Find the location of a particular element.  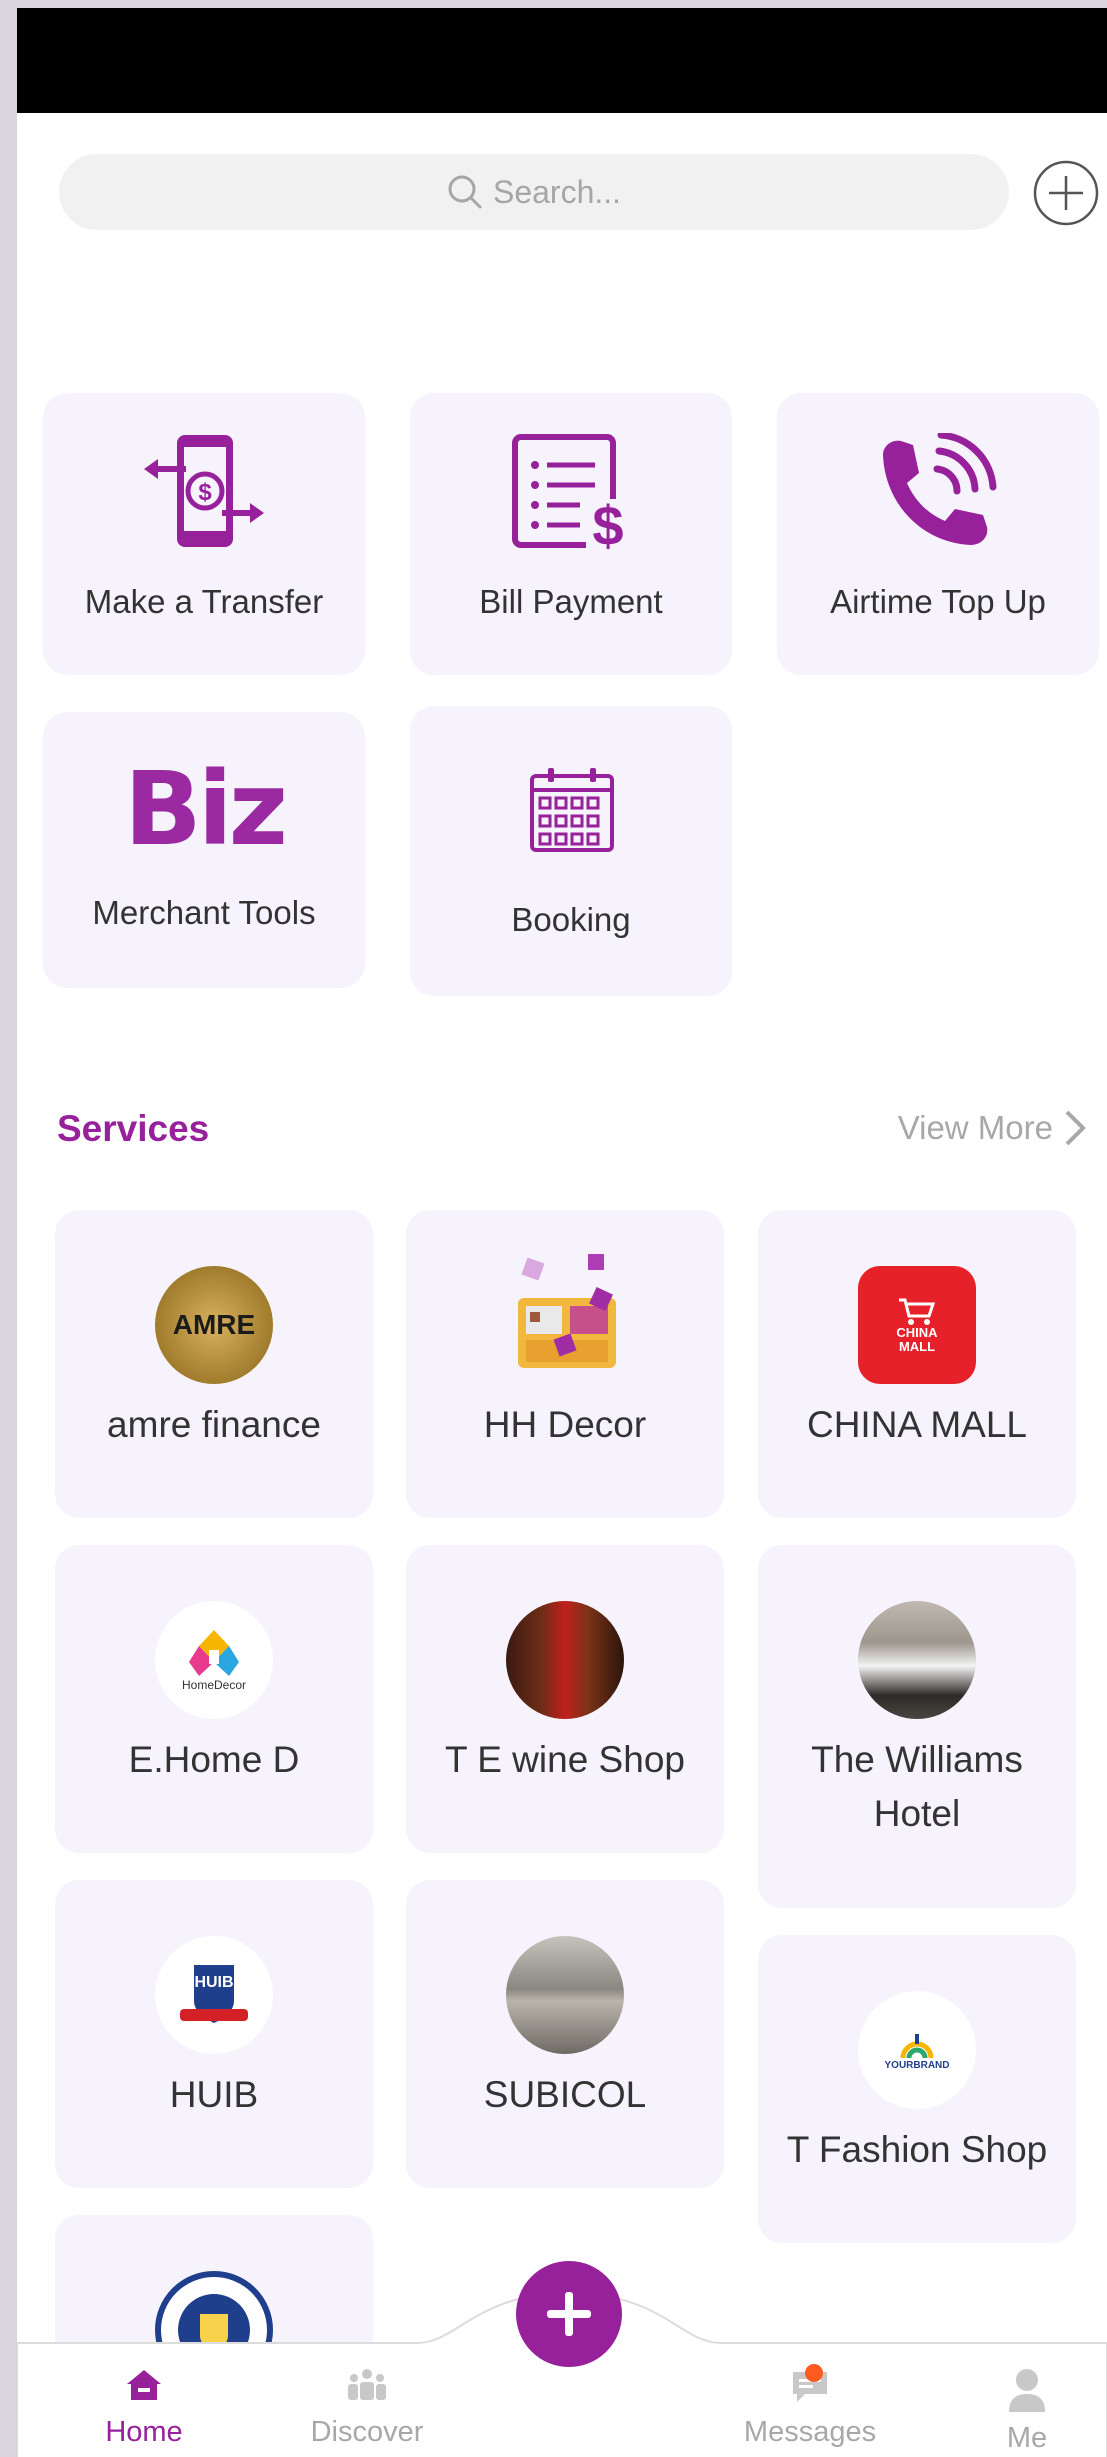

tab-home: Home is located at coordinates (144, 2408).